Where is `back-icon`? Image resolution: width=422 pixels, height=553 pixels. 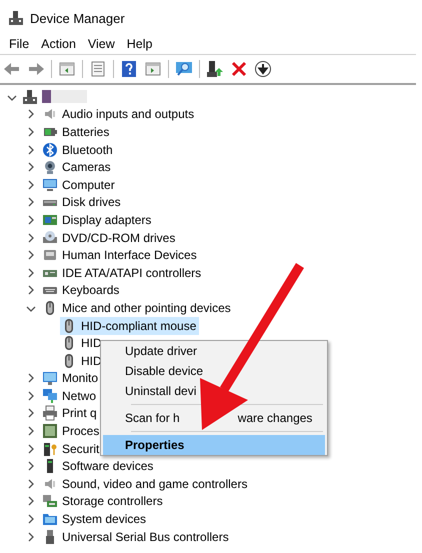 back-icon is located at coordinates (12, 69).